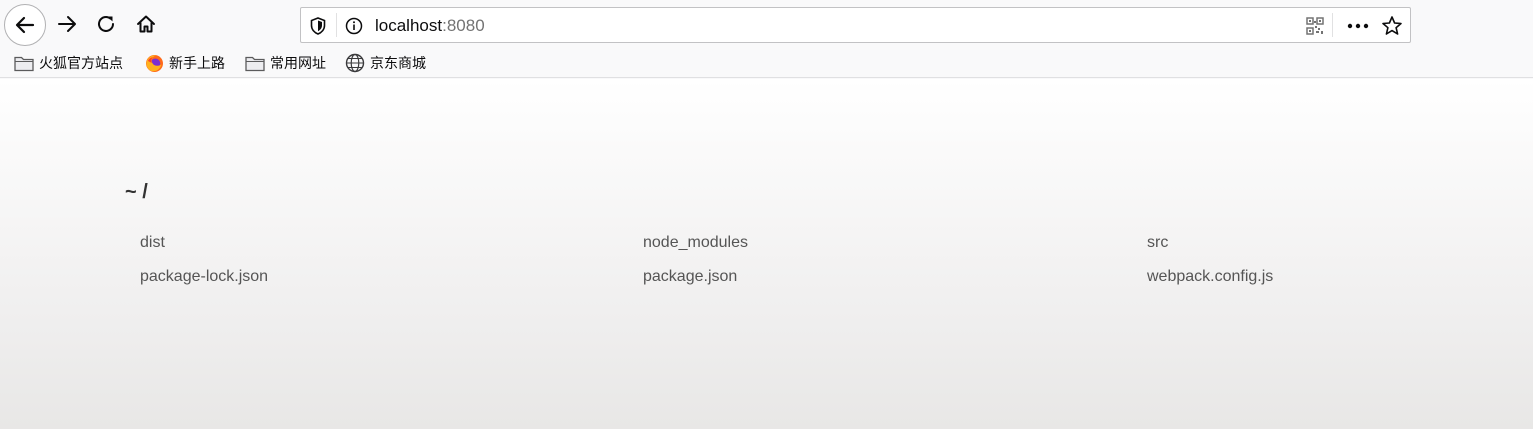 The width and height of the screenshot is (1533, 429). I want to click on globe-icon, so click(355, 63).